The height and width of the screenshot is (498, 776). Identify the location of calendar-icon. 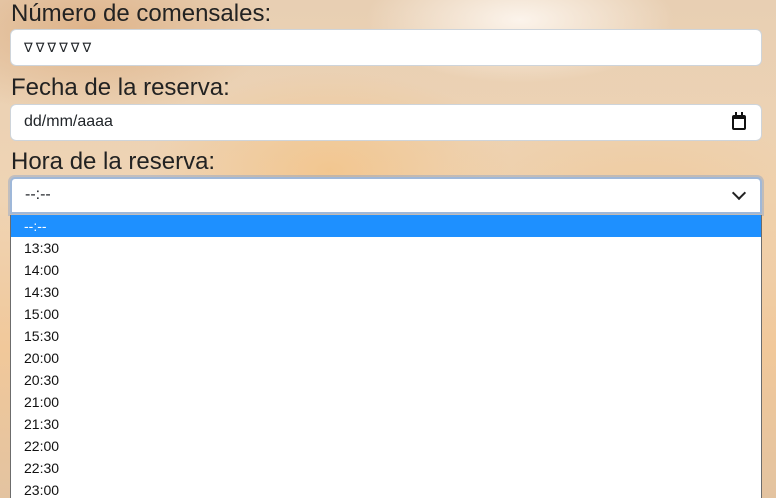
(739, 121).